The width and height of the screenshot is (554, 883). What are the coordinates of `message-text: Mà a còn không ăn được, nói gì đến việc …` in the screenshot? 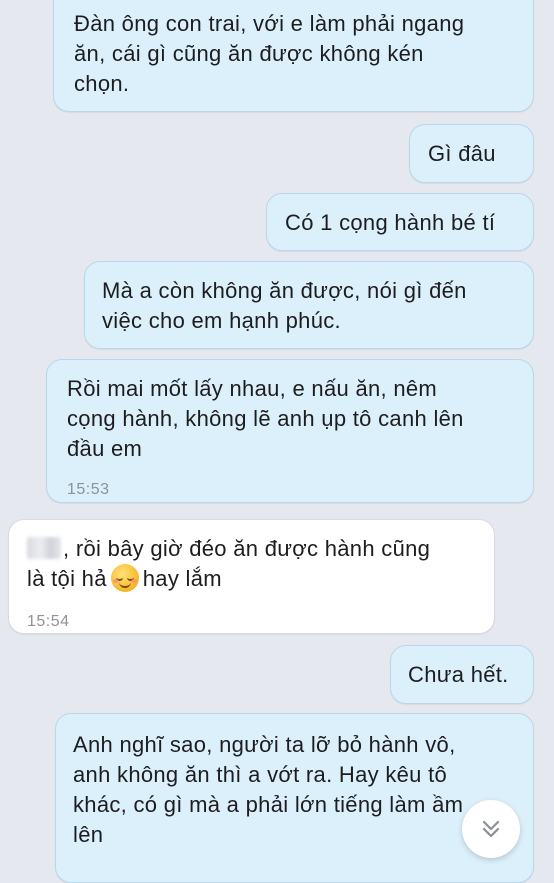 It's located at (284, 305).